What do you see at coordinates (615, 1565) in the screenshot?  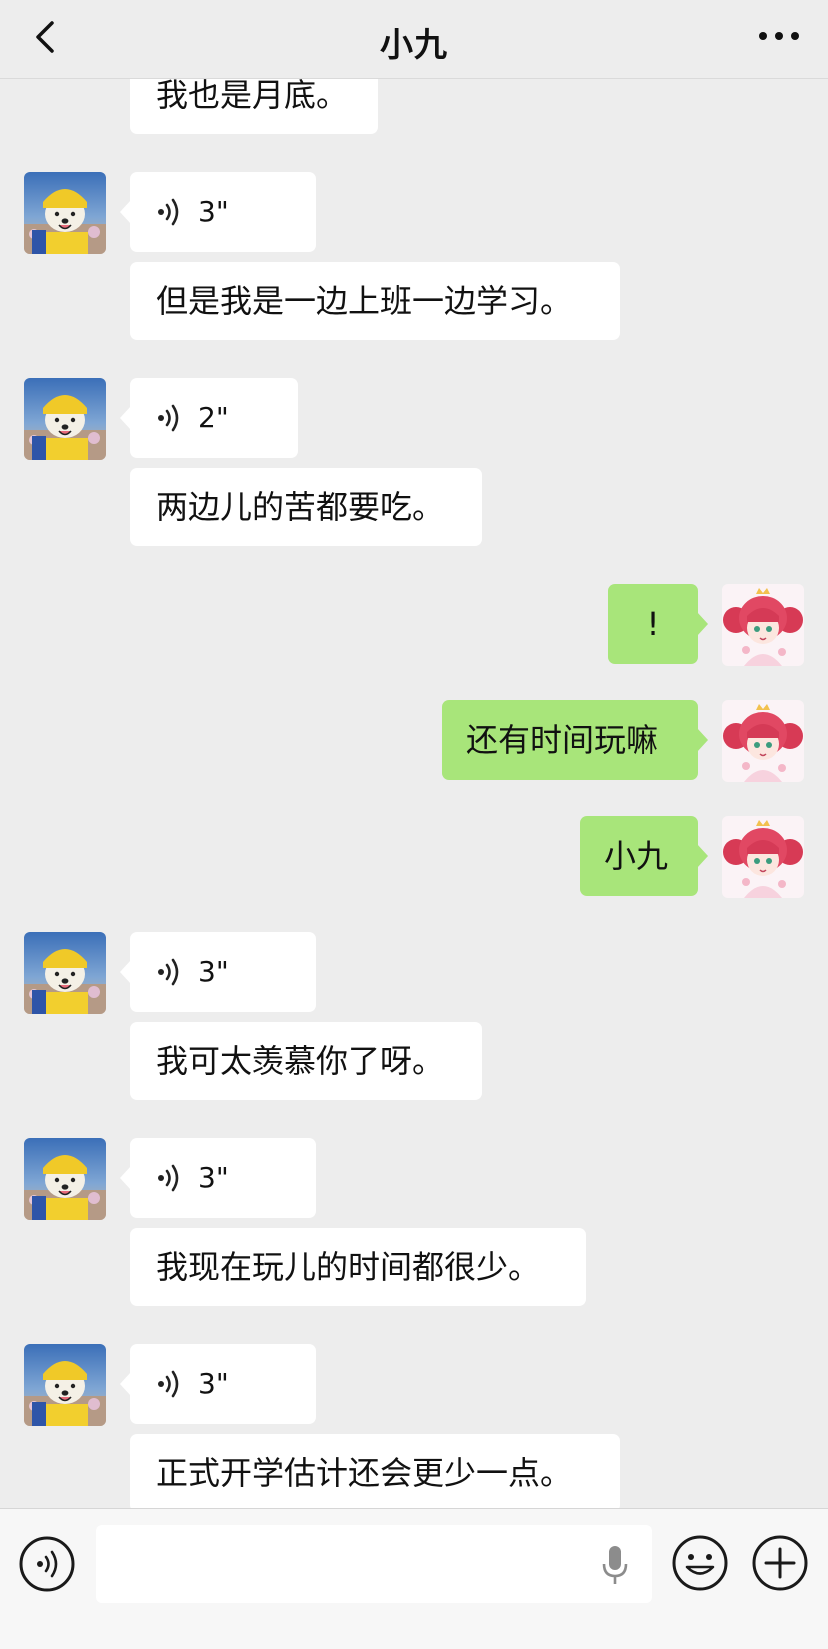 I see `microphone-icon` at bounding box center [615, 1565].